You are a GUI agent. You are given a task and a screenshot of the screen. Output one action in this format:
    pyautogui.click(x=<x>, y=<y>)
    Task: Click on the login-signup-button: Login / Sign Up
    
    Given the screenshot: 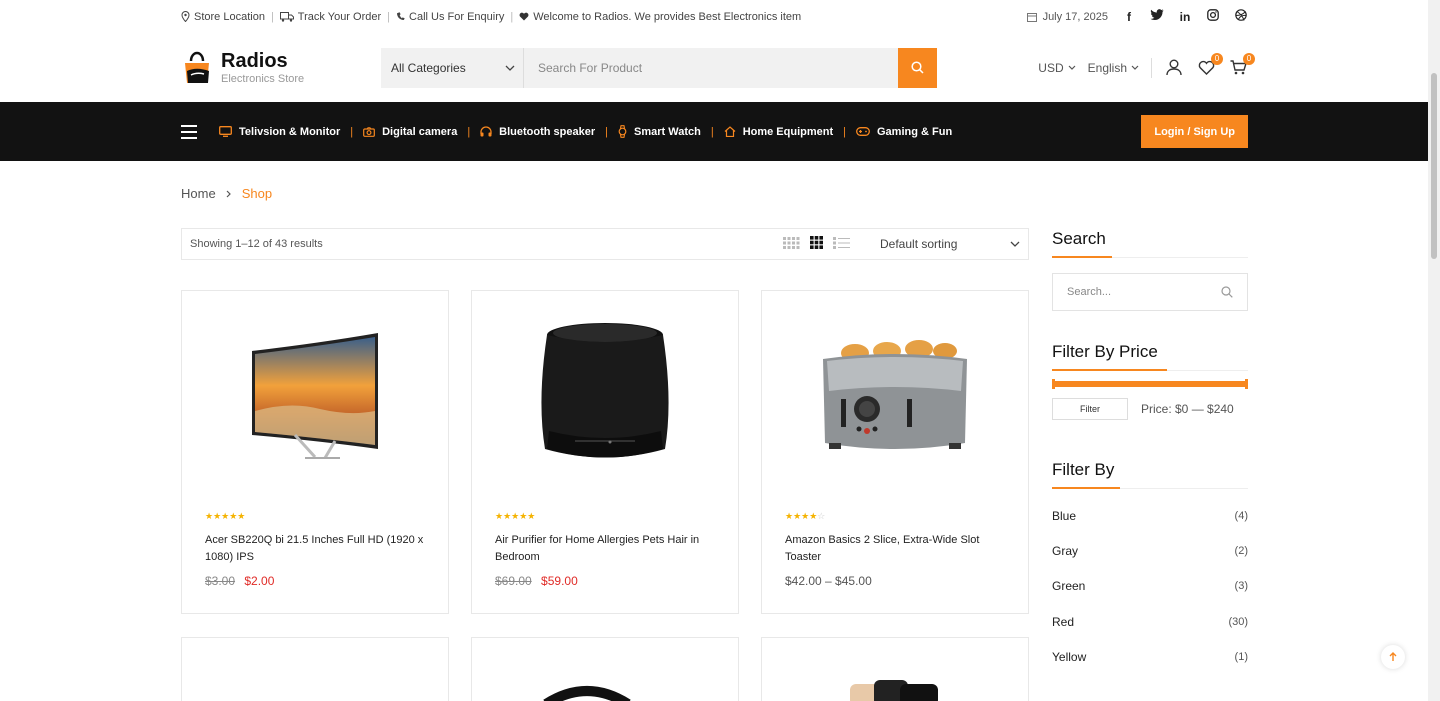 What is the action you would take?
    pyautogui.click(x=1194, y=131)
    